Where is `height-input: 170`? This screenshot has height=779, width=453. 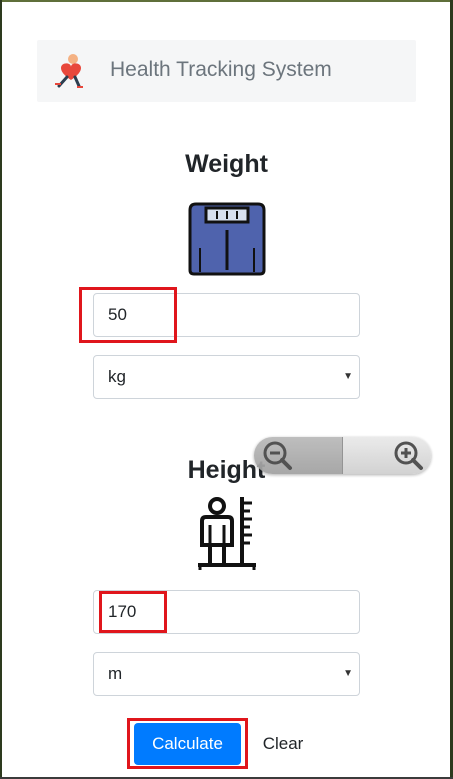
height-input: 170 is located at coordinates (226, 612).